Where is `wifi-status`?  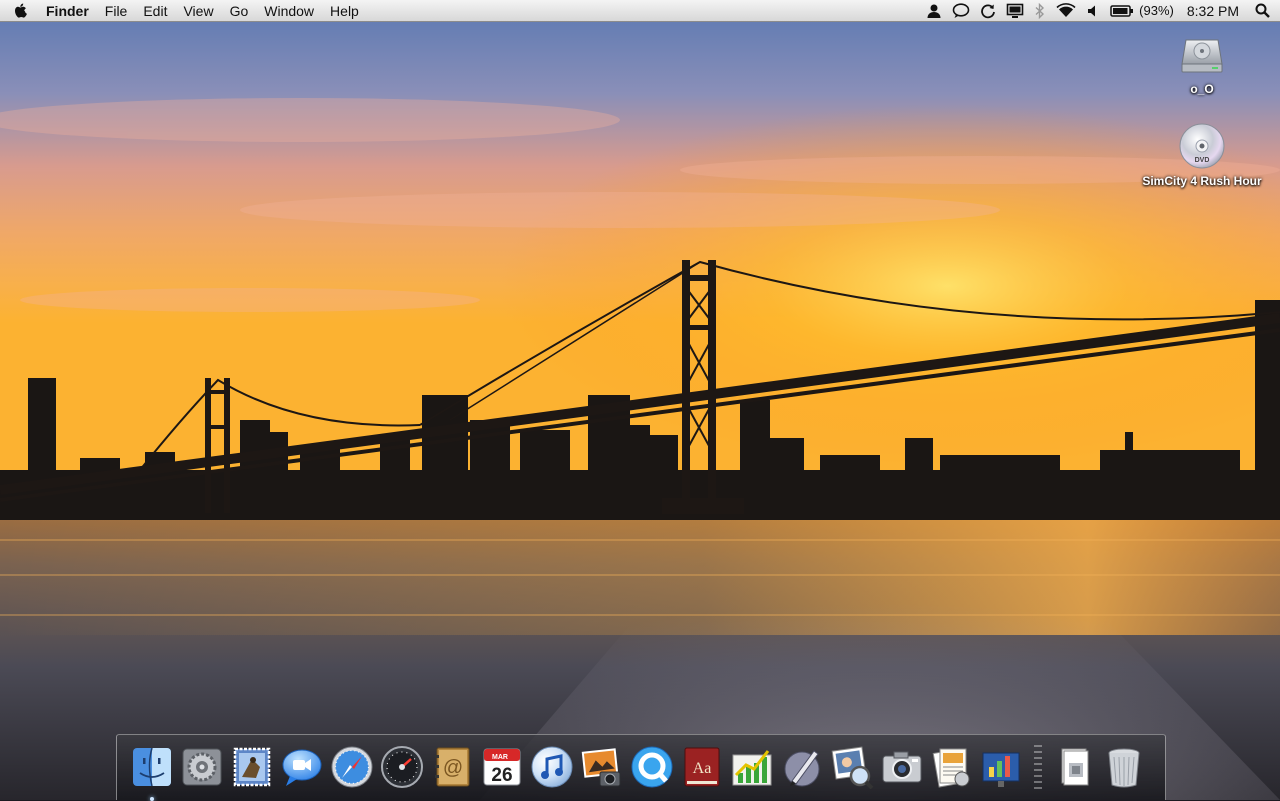 wifi-status is located at coordinates (1066, 11).